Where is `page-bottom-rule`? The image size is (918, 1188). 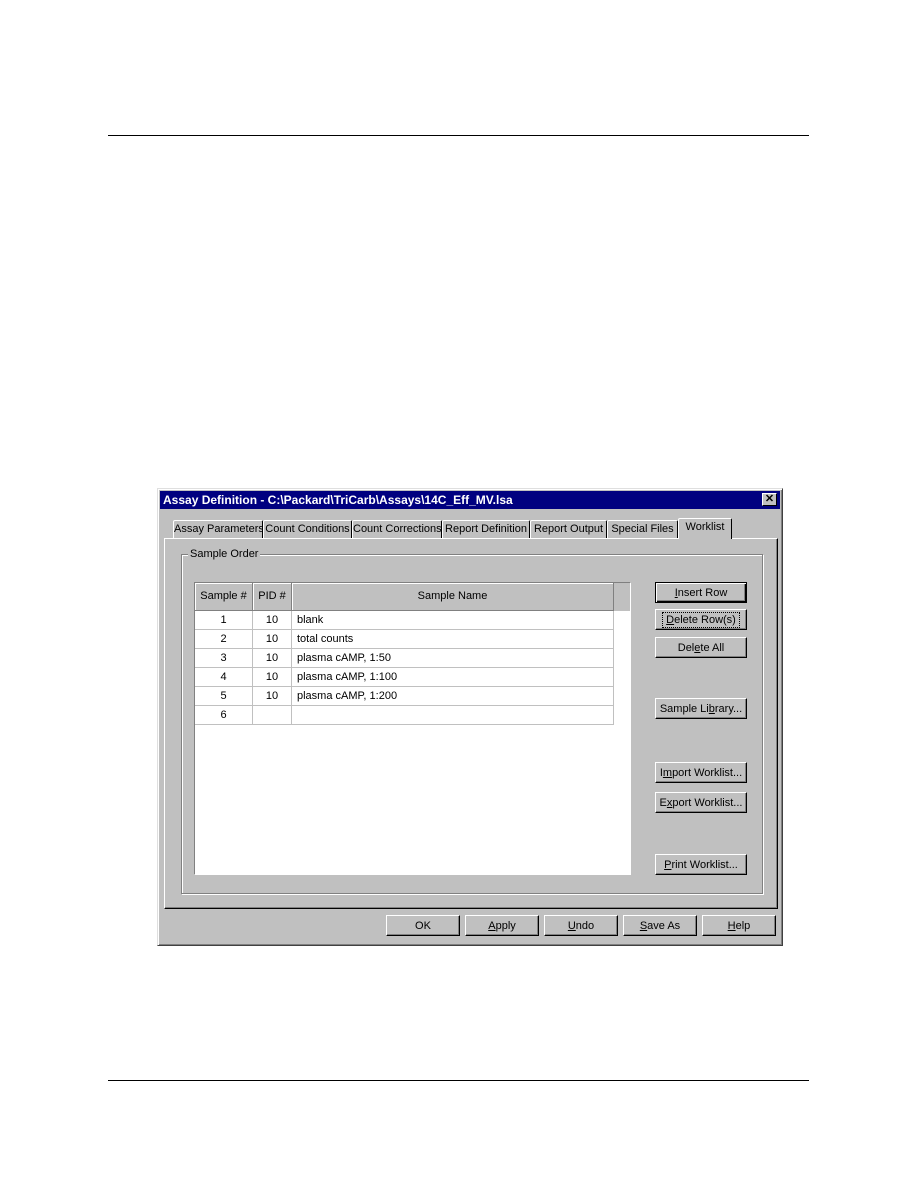 page-bottom-rule is located at coordinates (458, 1080).